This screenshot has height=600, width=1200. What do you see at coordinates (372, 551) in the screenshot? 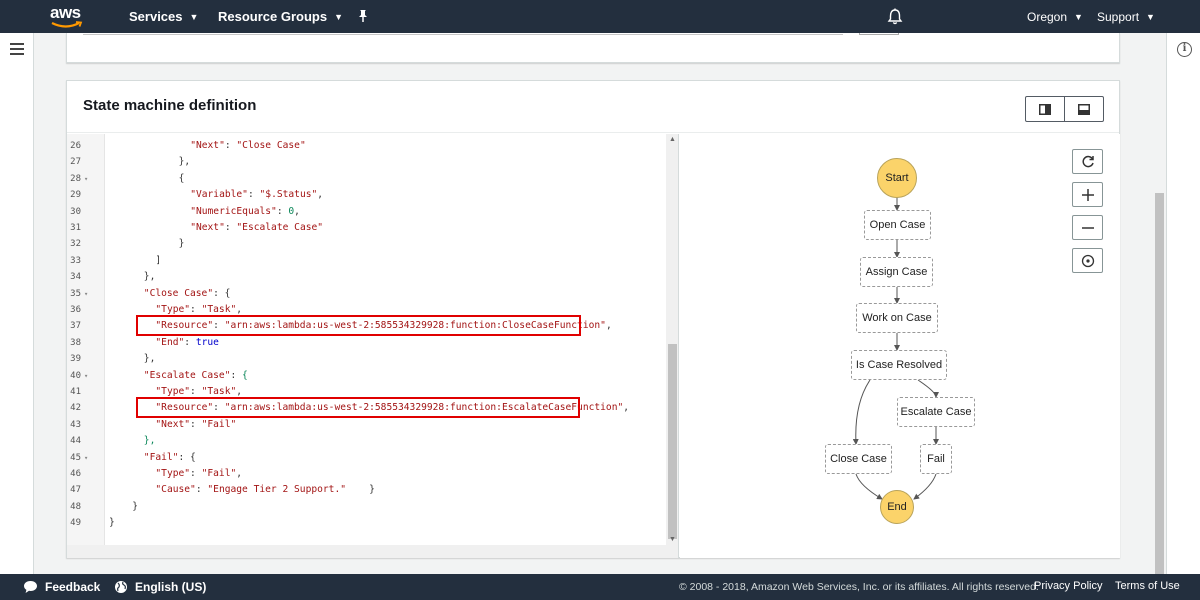
I see `editor-horizontal-scrollbar` at bounding box center [372, 551].